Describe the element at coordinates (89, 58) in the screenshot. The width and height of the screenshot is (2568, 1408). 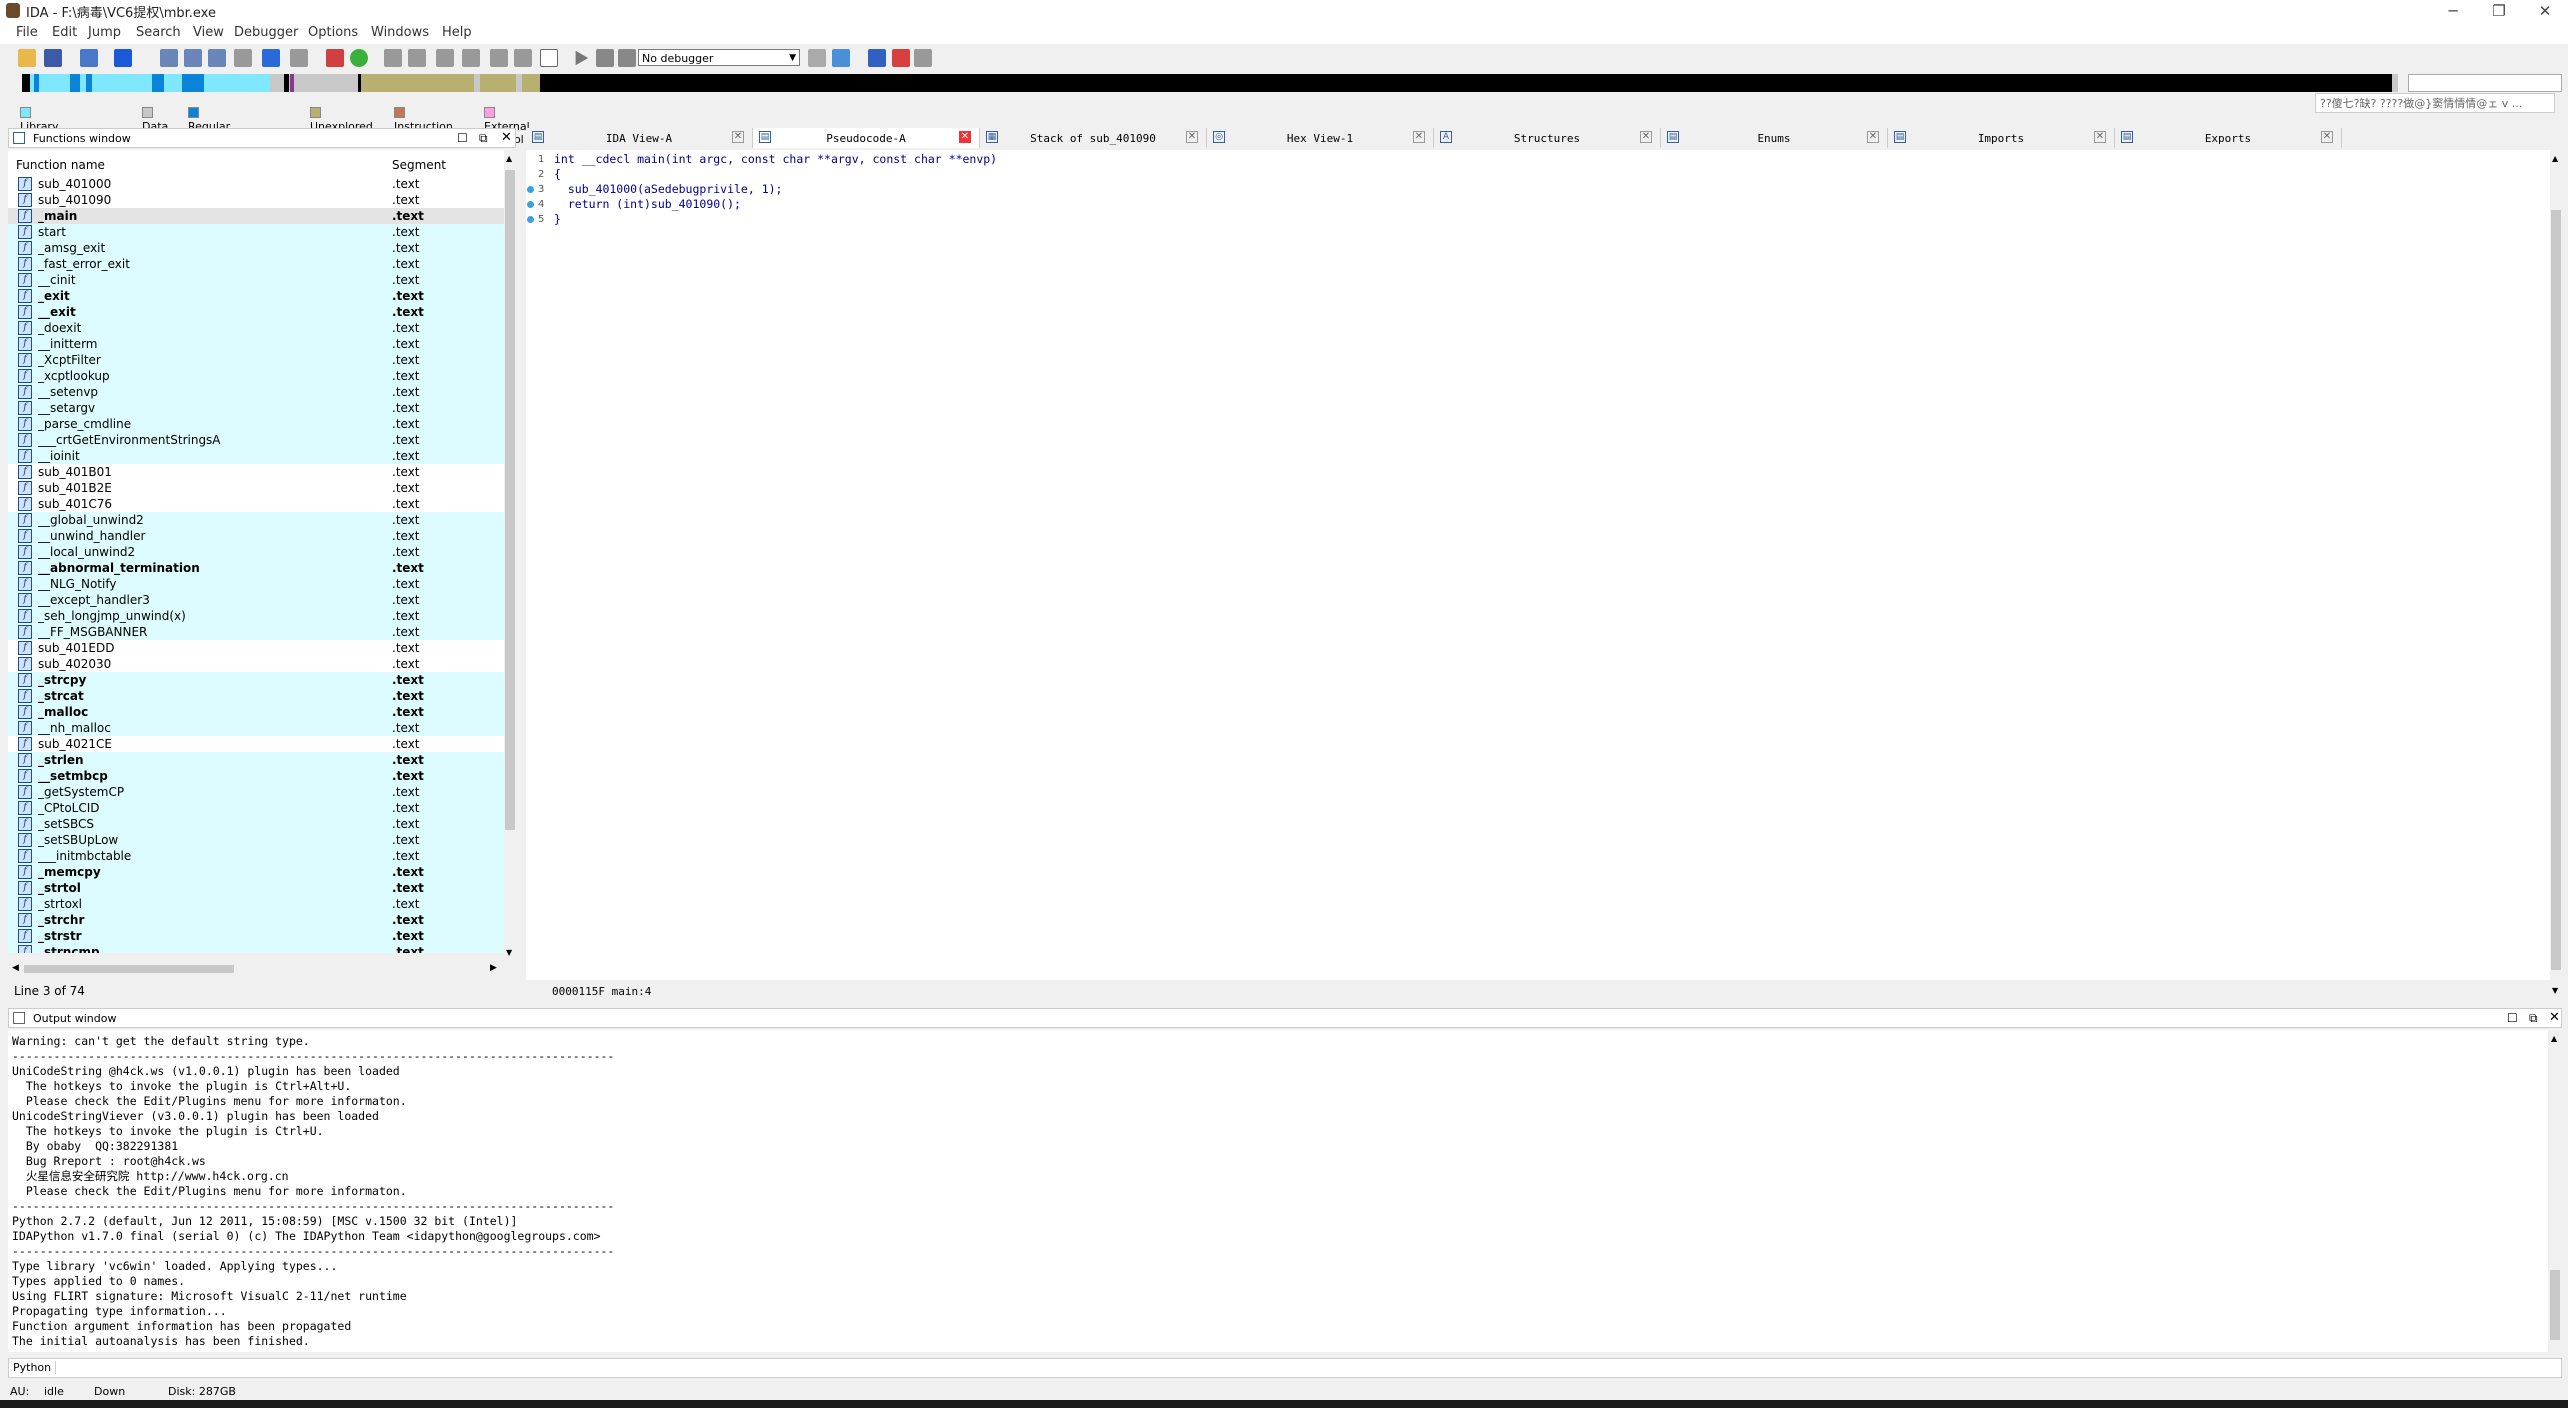
I see `back-icon` at that location.